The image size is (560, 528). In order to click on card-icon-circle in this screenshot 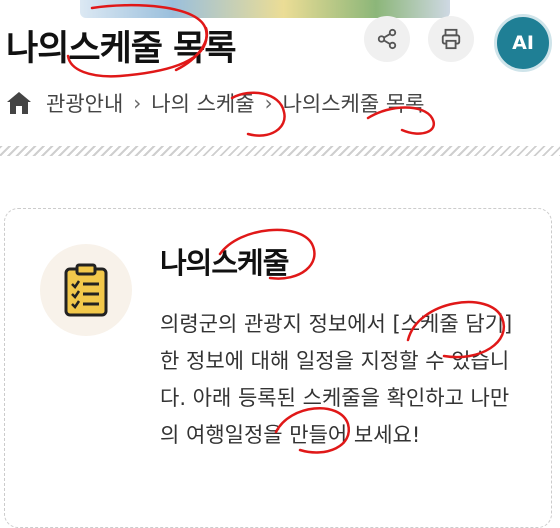, I will do `click(86, 290)`.